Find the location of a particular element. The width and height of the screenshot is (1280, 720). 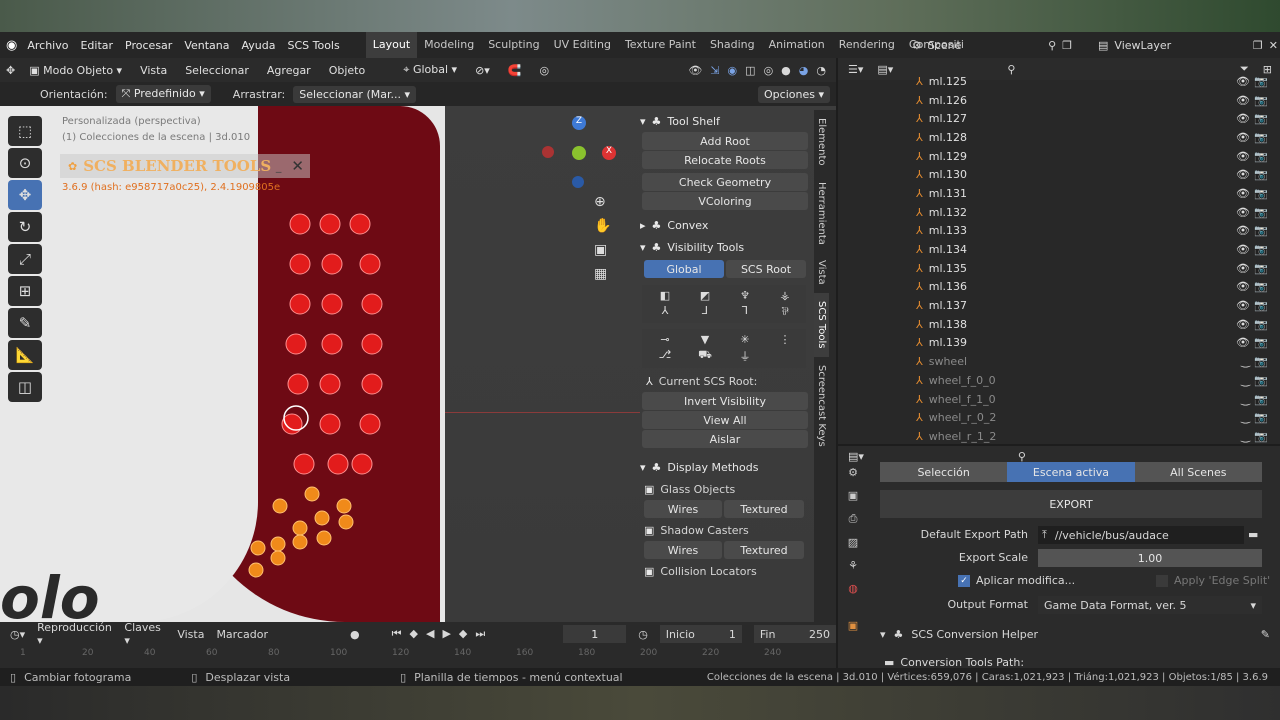

locator-toggle-icon: ⛟ is located at coordinates (705, 356).